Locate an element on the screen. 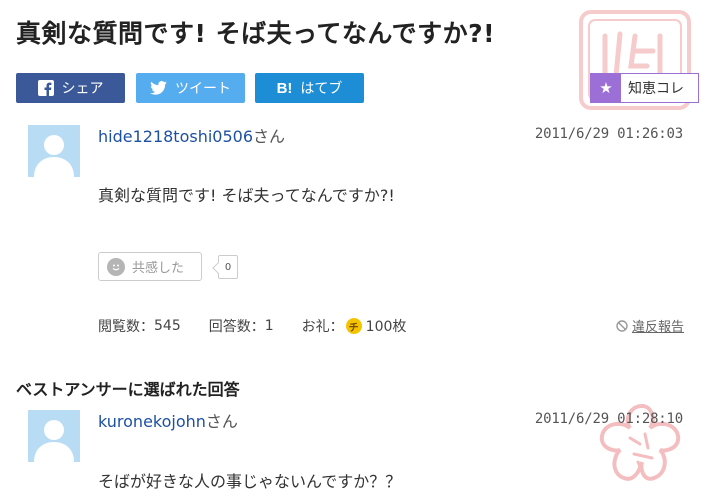 This screenshot has height=500, width=710. hatena-bookmark-icon: B! is located at coordinates (284, 88).